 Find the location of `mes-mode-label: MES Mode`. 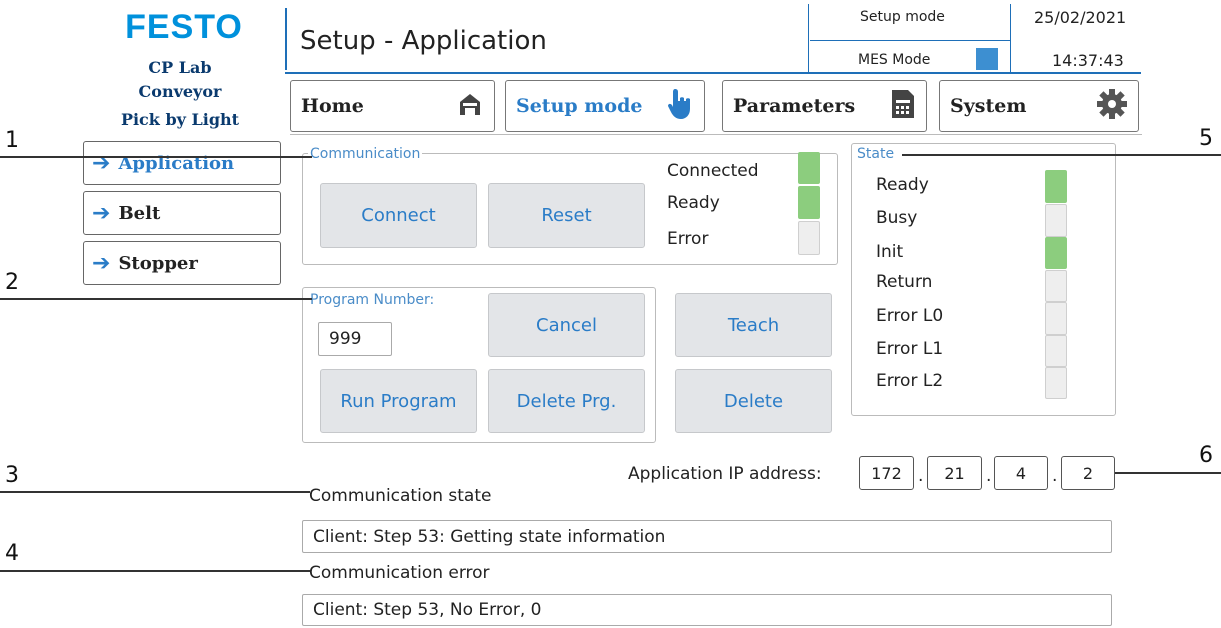

mes-mode-label: MES Mode is located at coordinates (894, 60).